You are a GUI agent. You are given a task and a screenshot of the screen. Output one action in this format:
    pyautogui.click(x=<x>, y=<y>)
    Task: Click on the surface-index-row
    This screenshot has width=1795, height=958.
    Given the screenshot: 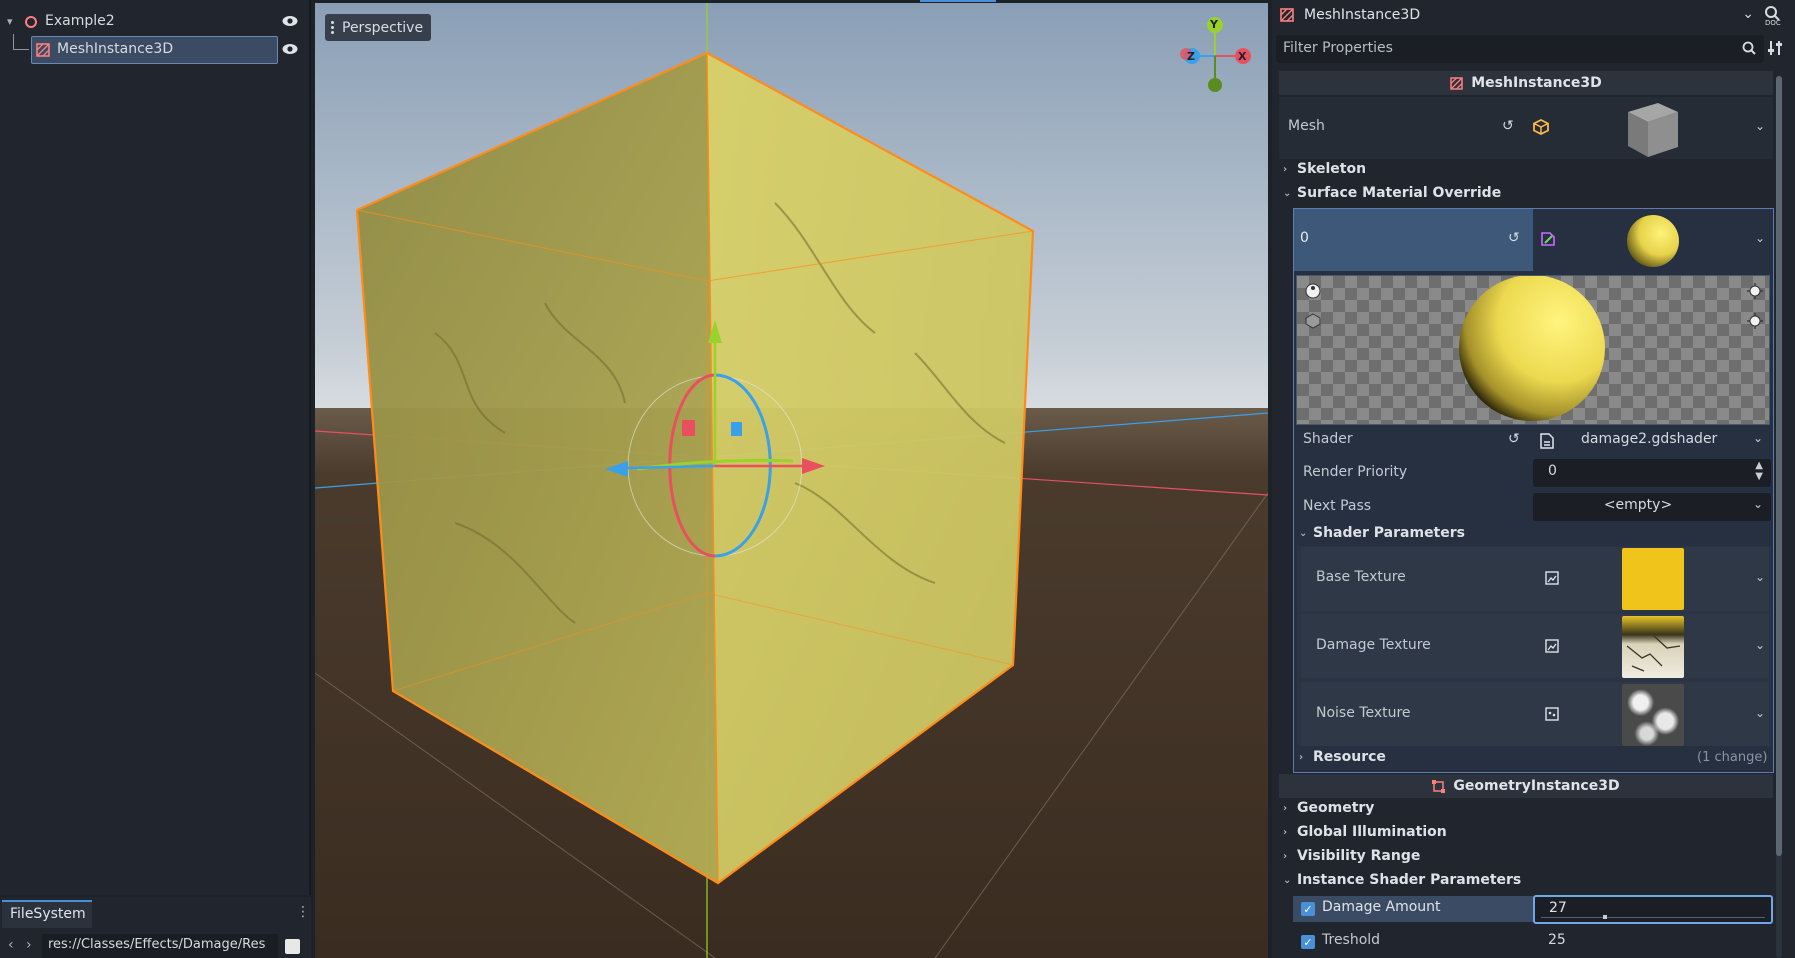 What is the action you would take?
    pyautogui.click(x=1413, y=240)
    